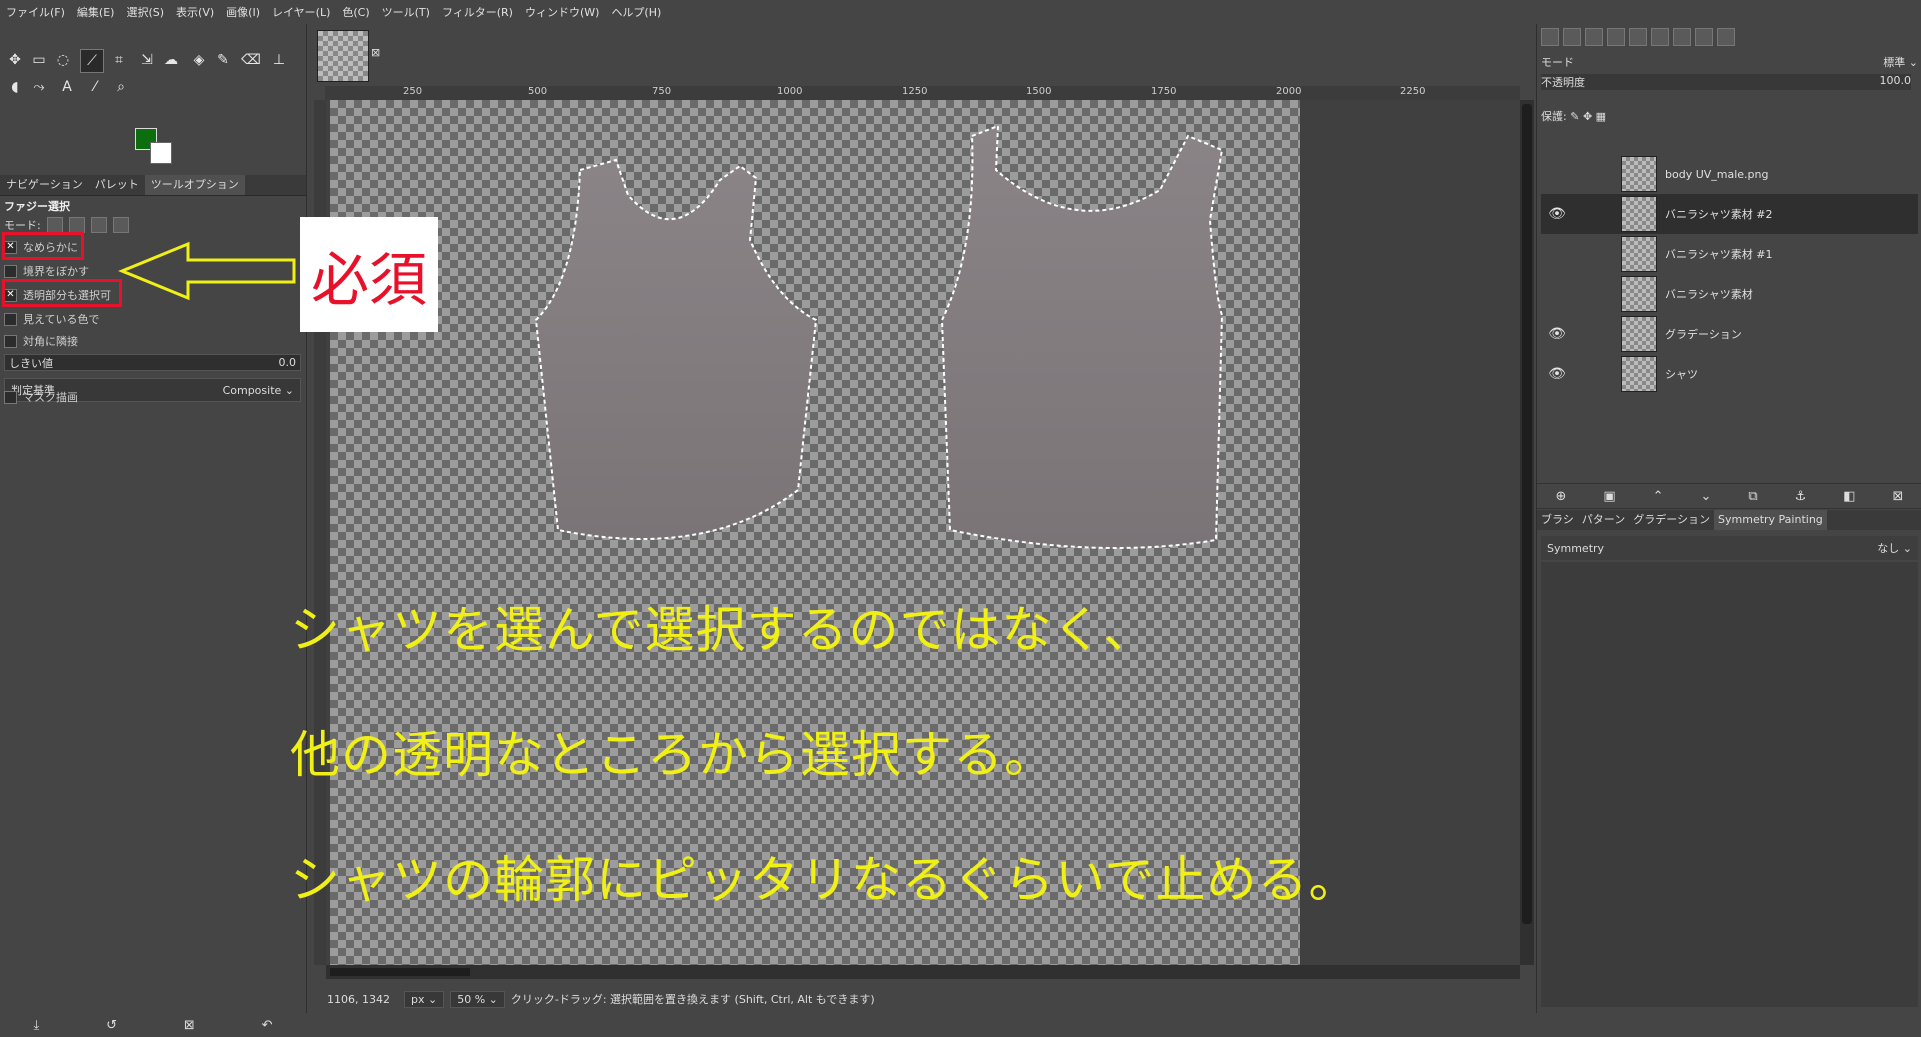  What do you see at coordinates (111, 1025) in the screenshot?
I see `restore-preset-icon: ↺` at bounding box center [111, 1025].